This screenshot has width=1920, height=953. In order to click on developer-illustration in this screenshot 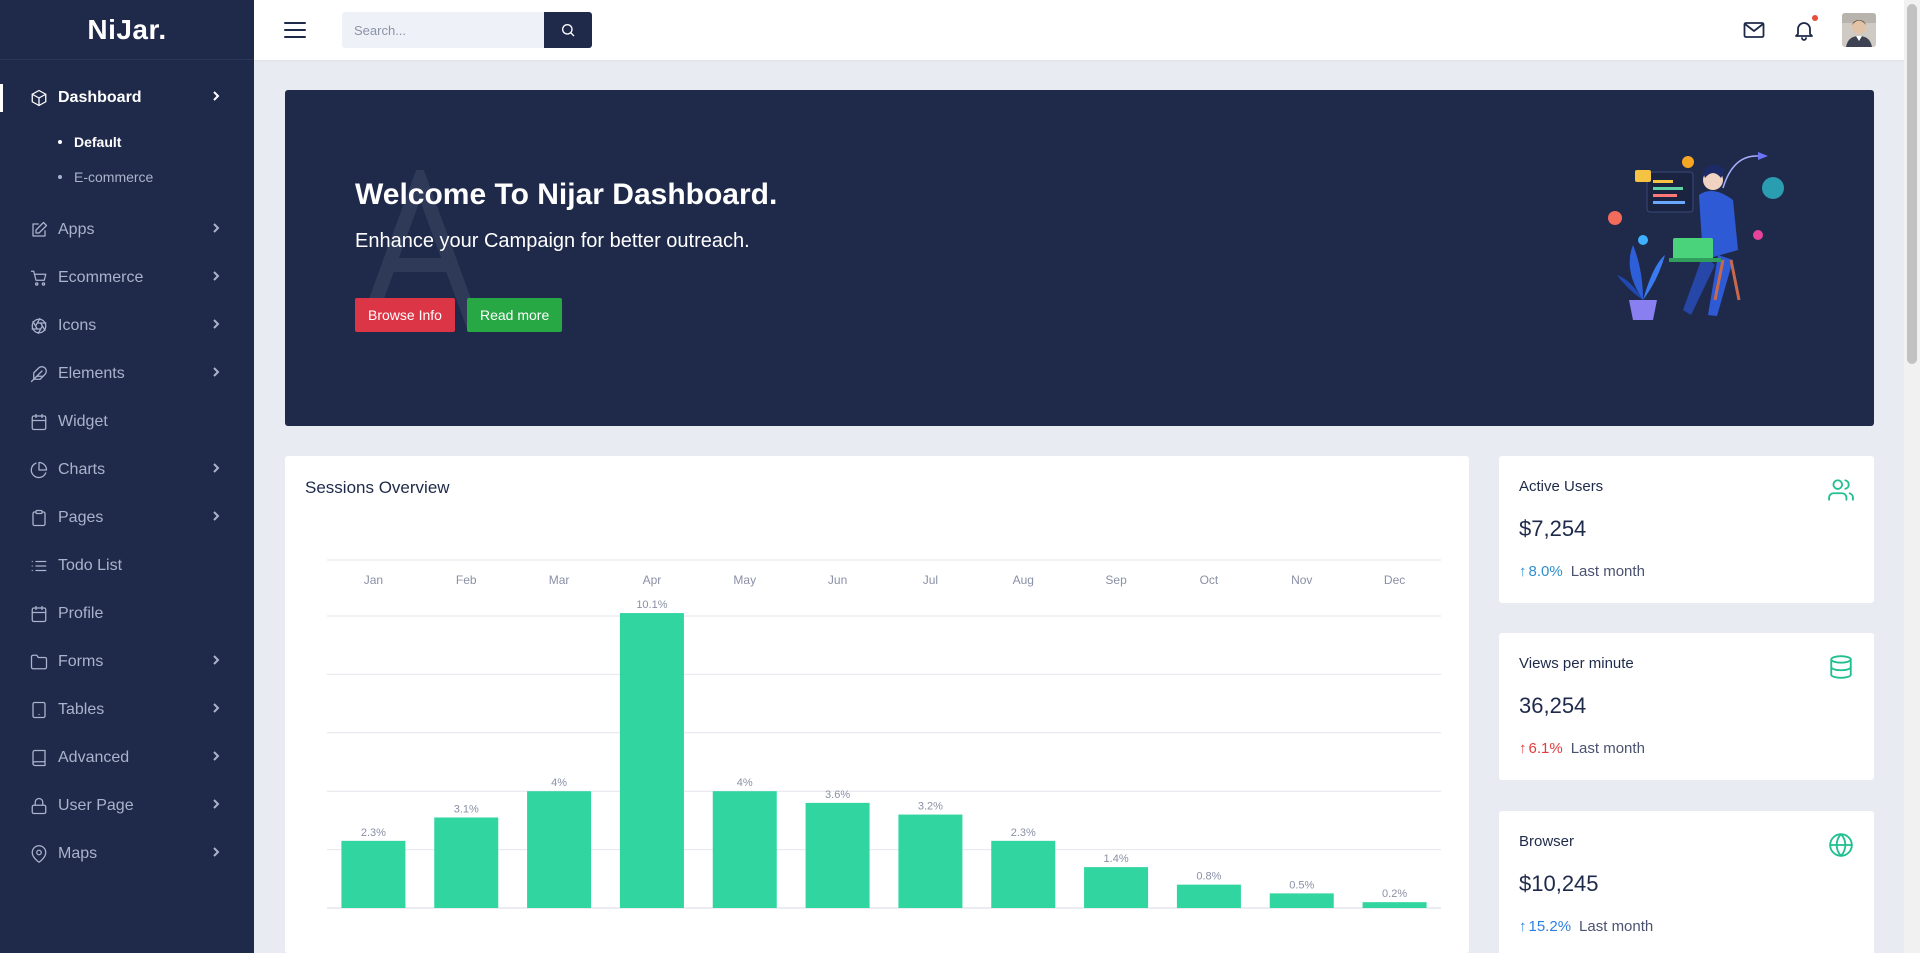, I will do `click(1696, 236)`.